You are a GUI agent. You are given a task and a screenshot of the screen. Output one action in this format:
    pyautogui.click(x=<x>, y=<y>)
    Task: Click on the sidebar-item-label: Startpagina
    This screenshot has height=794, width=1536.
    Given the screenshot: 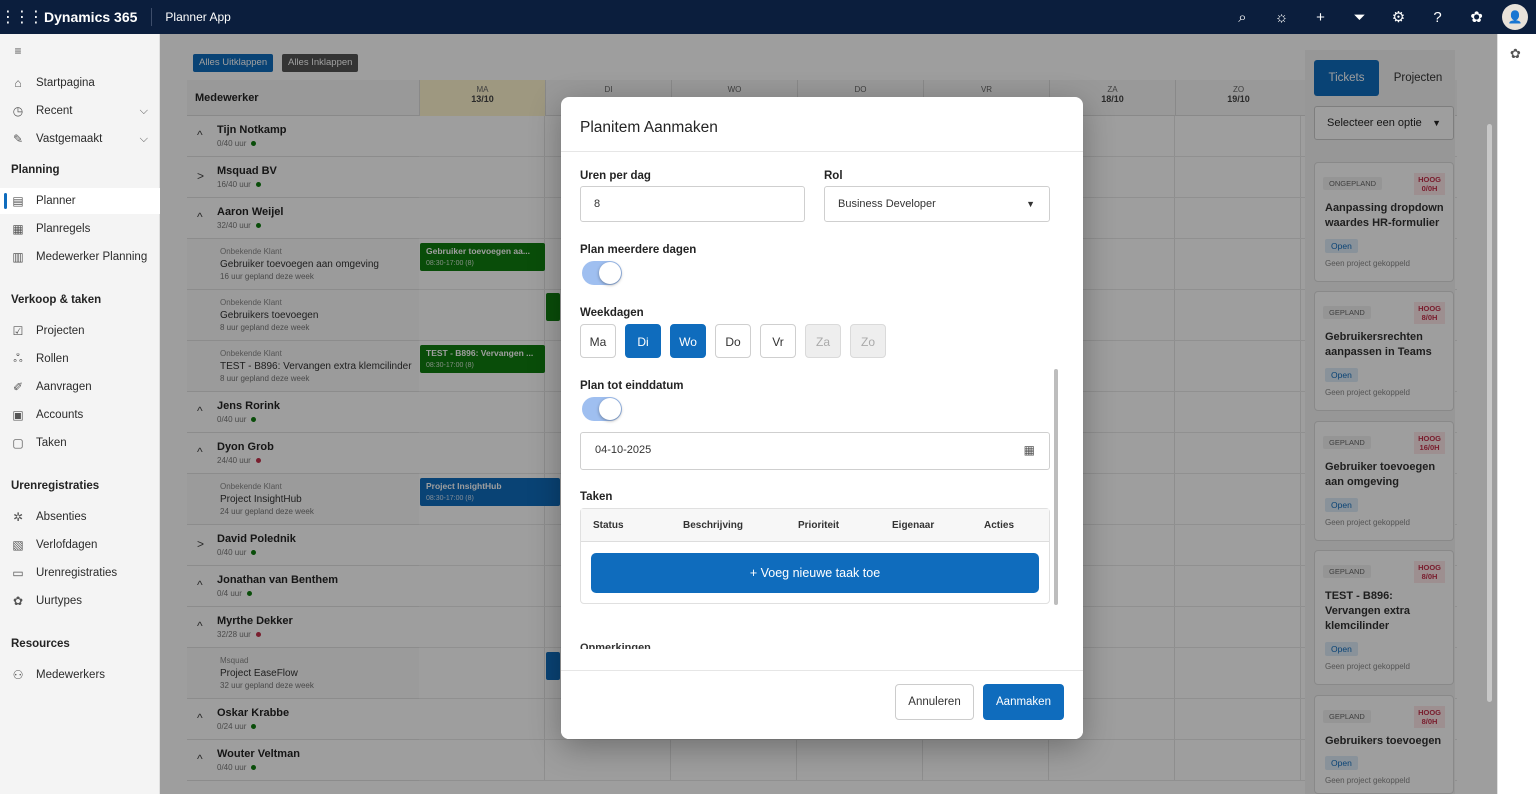 What is the action you would take?
    pyautogui.click(x=65, y=83)
    